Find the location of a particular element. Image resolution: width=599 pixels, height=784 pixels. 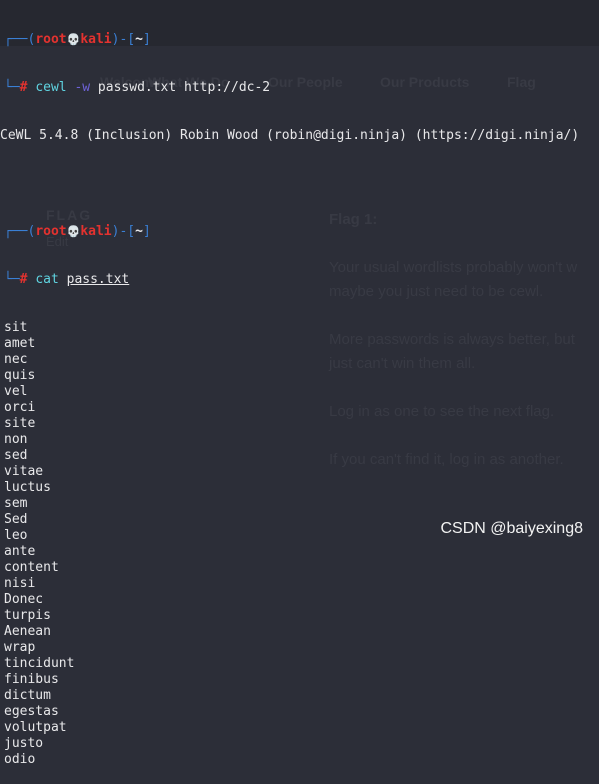

word-line: quis is located at coordinates (20, 375).